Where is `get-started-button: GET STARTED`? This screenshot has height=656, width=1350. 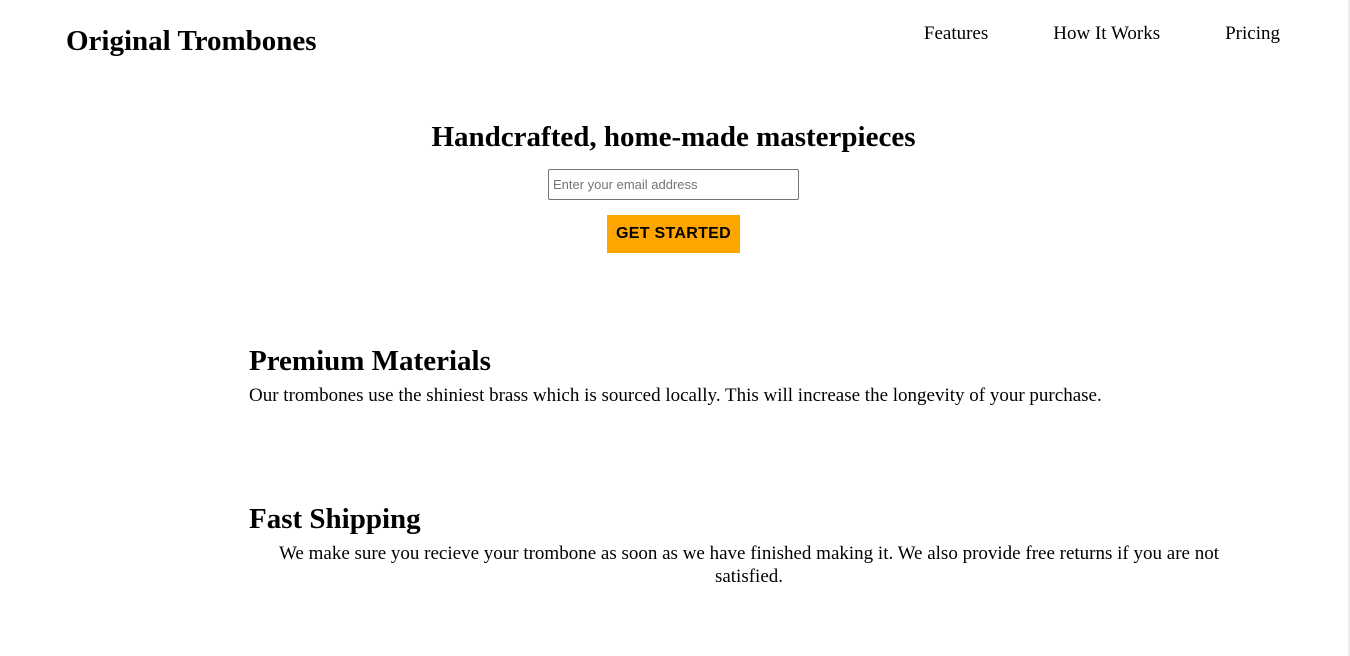
get-started-button: GET STARTED is located at coordinates (673, 234).